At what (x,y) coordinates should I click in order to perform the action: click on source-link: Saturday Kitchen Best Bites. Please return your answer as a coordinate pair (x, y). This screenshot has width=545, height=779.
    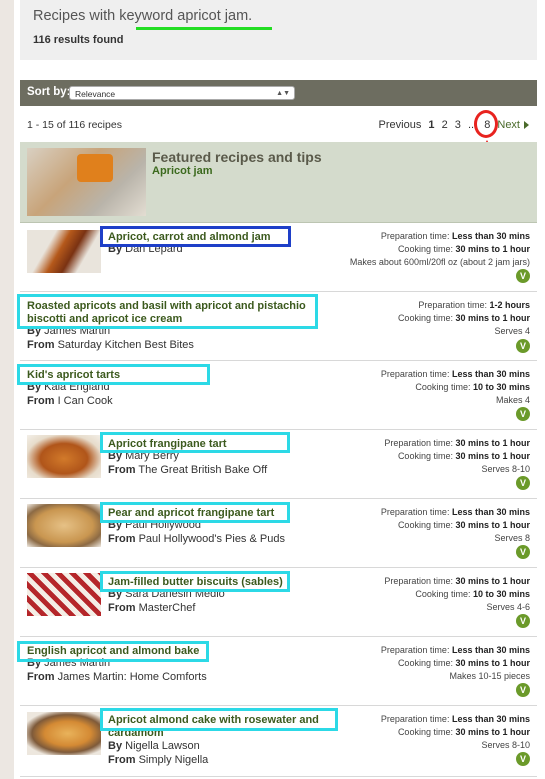
    Looking at the image, I should click on (126, 345).